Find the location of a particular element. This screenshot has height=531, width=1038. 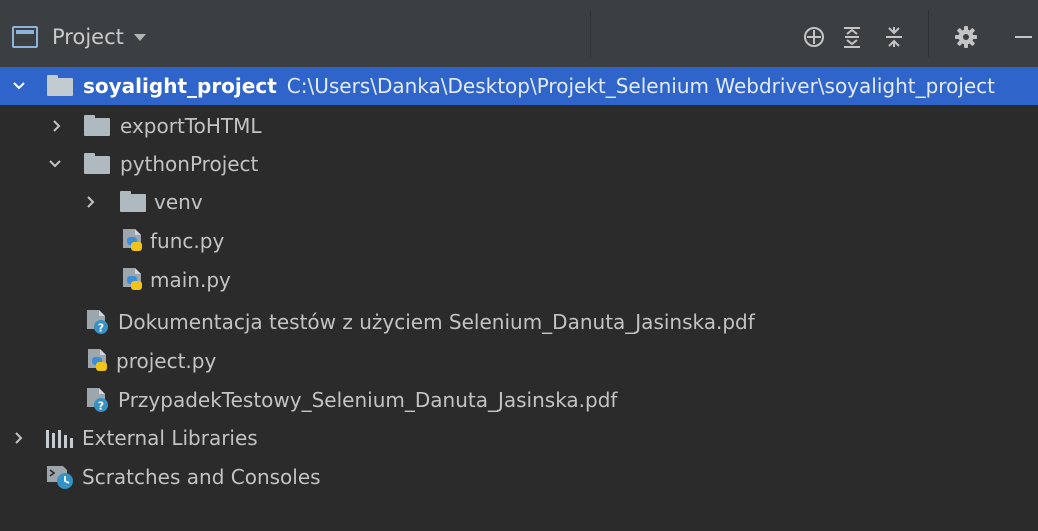

root-name: soyalight_project is located at coordinates (180, 86).